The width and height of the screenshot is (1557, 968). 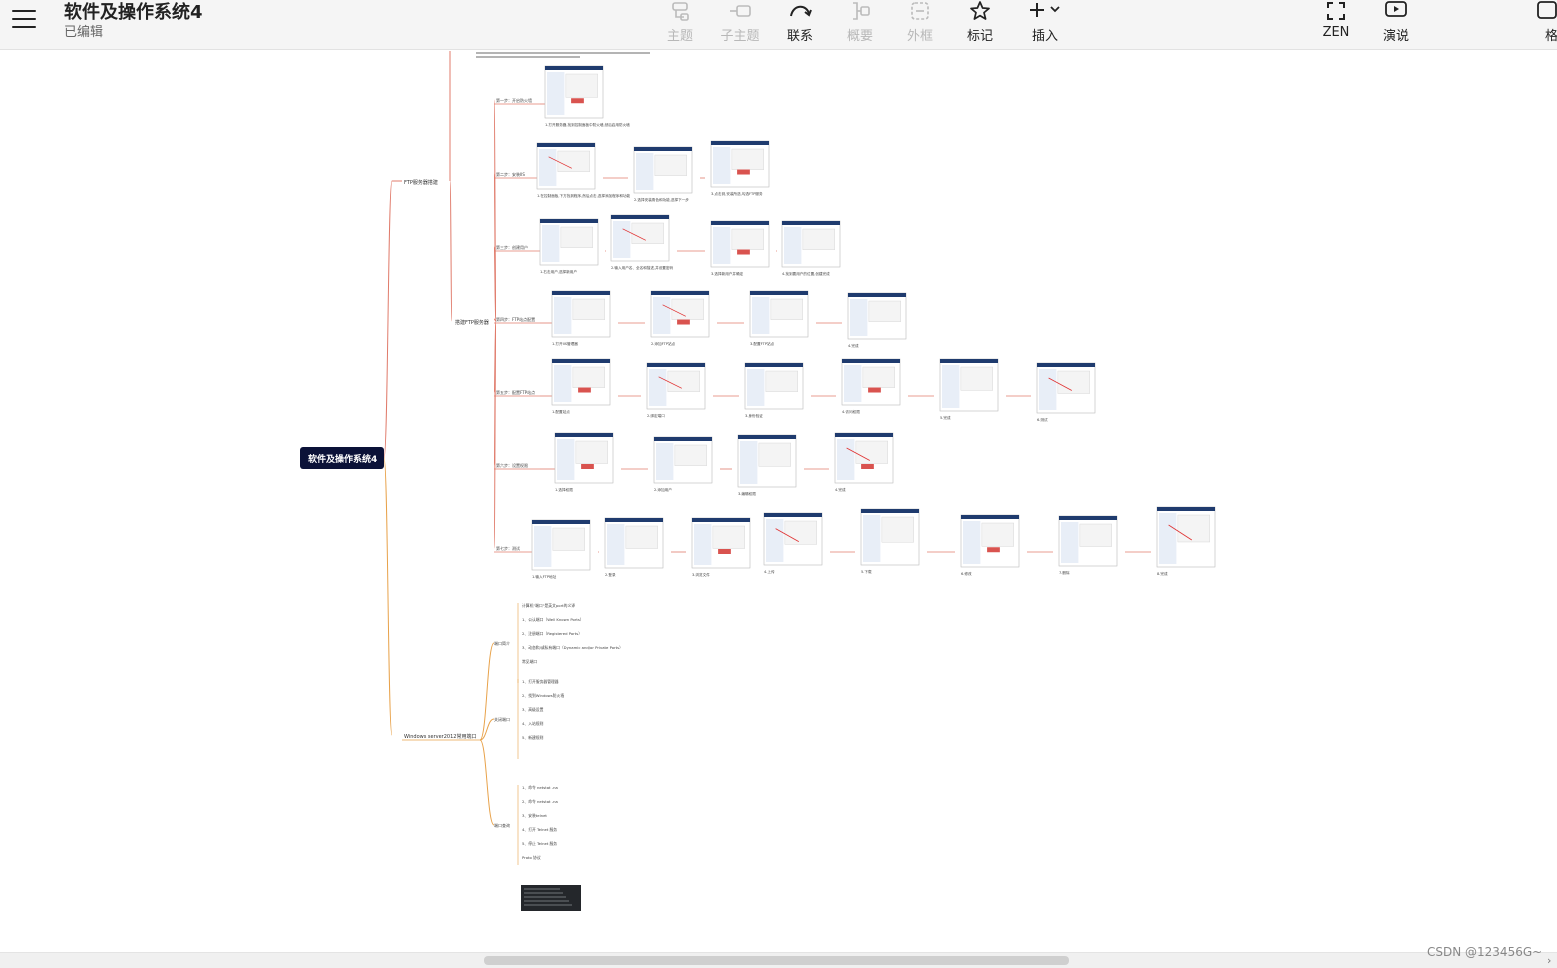 I want to click on insert-button: 插入, so click(x=1045, y=25).